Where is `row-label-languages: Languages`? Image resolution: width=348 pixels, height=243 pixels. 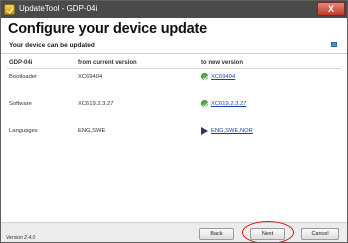 row-label-languages: Languages is located at coordinates (23, 131).